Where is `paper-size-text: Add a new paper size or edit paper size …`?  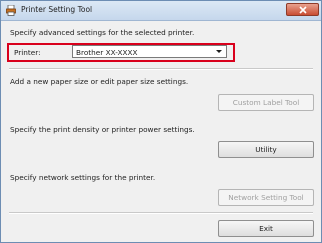 paper-size-text: Add a new paper size or edit paper size … is located at coordinates (99, 81).